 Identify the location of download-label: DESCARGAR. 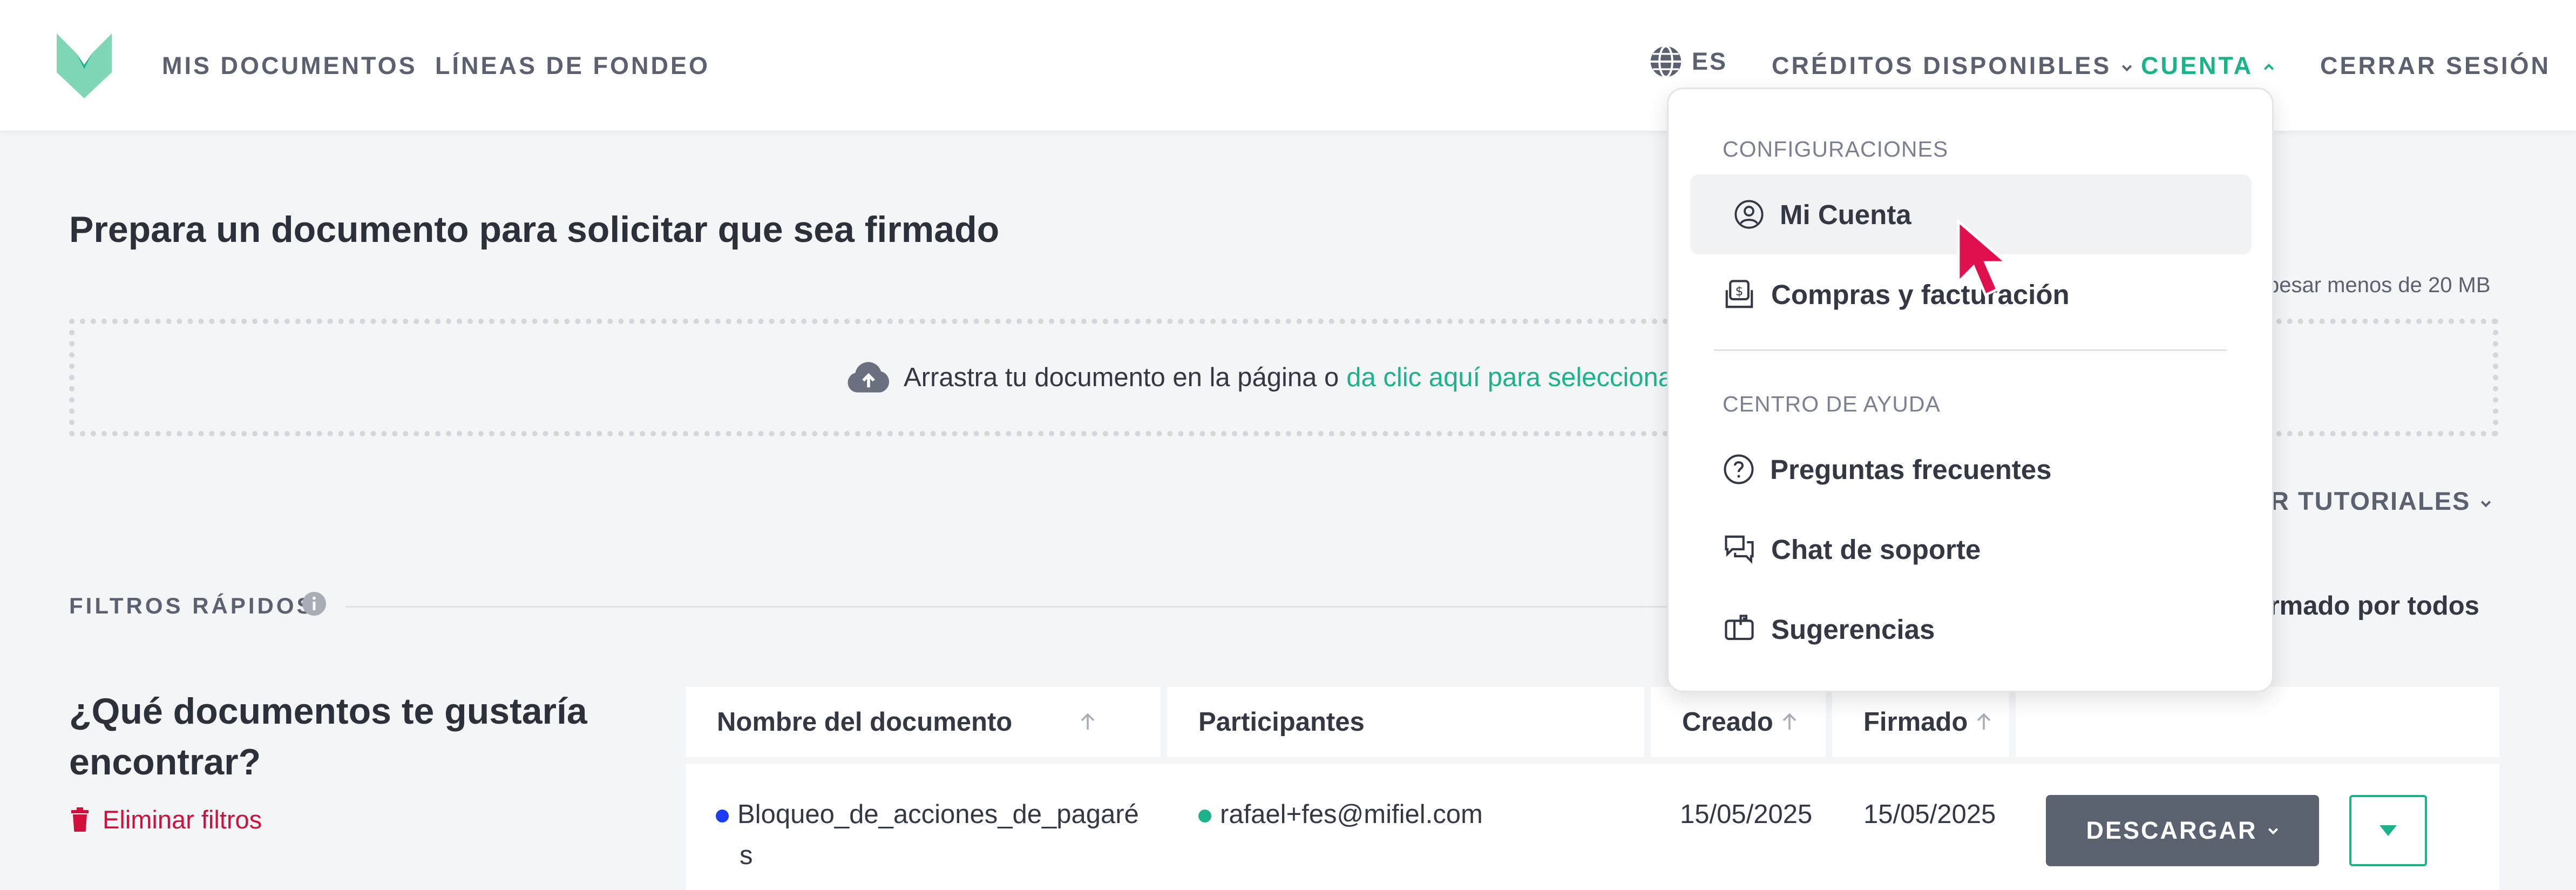
(2172, 830).